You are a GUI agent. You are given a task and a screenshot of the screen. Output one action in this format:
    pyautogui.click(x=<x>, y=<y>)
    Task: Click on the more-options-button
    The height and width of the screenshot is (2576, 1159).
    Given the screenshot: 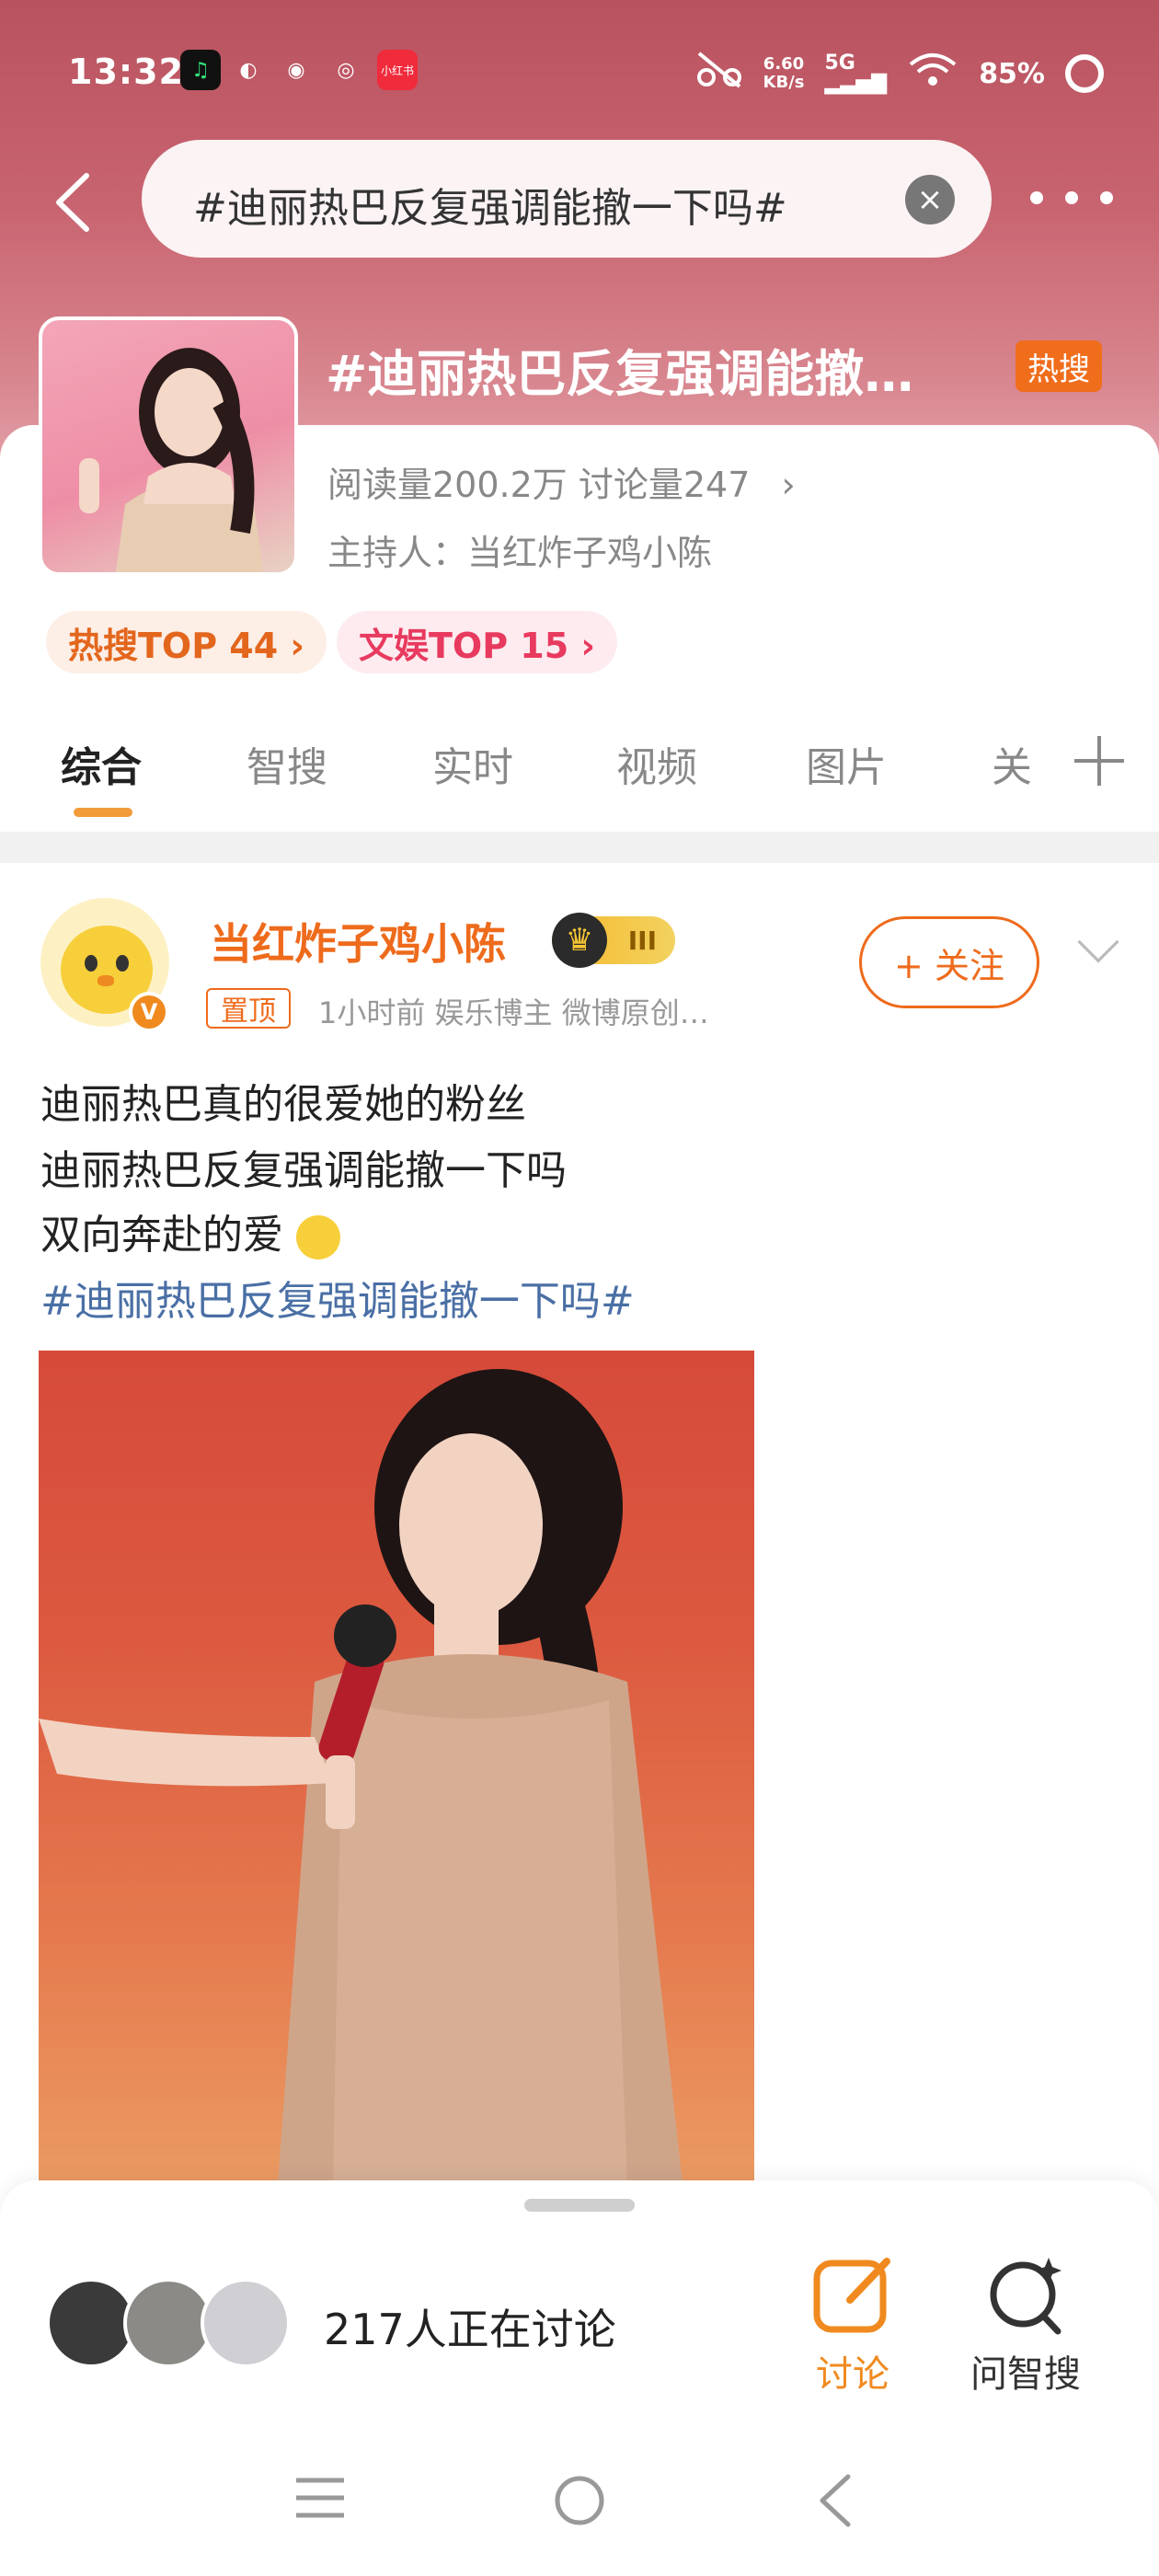 What is the action you would take?
    pyautogui.click(x=1071, y=198)
    